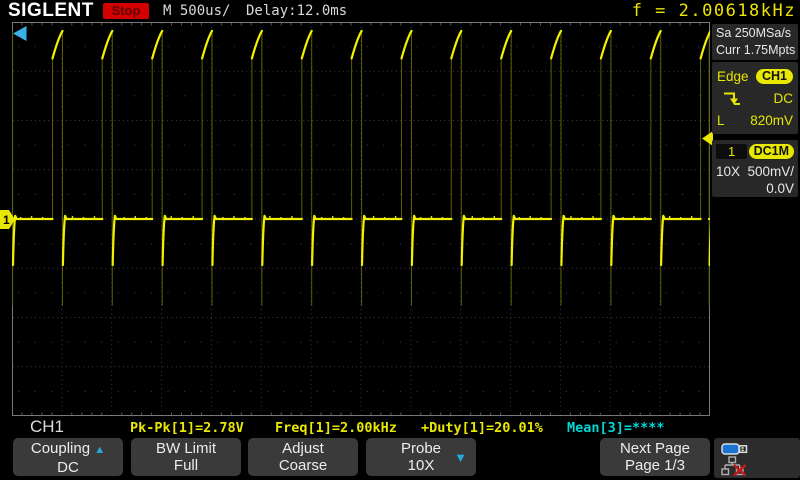 The image size is (800, 480). What do you see at coordinates (754, 33) in the screenshot?
I see `sample-rate: Sa 250MSa/s` at bounding box center [754, 33].